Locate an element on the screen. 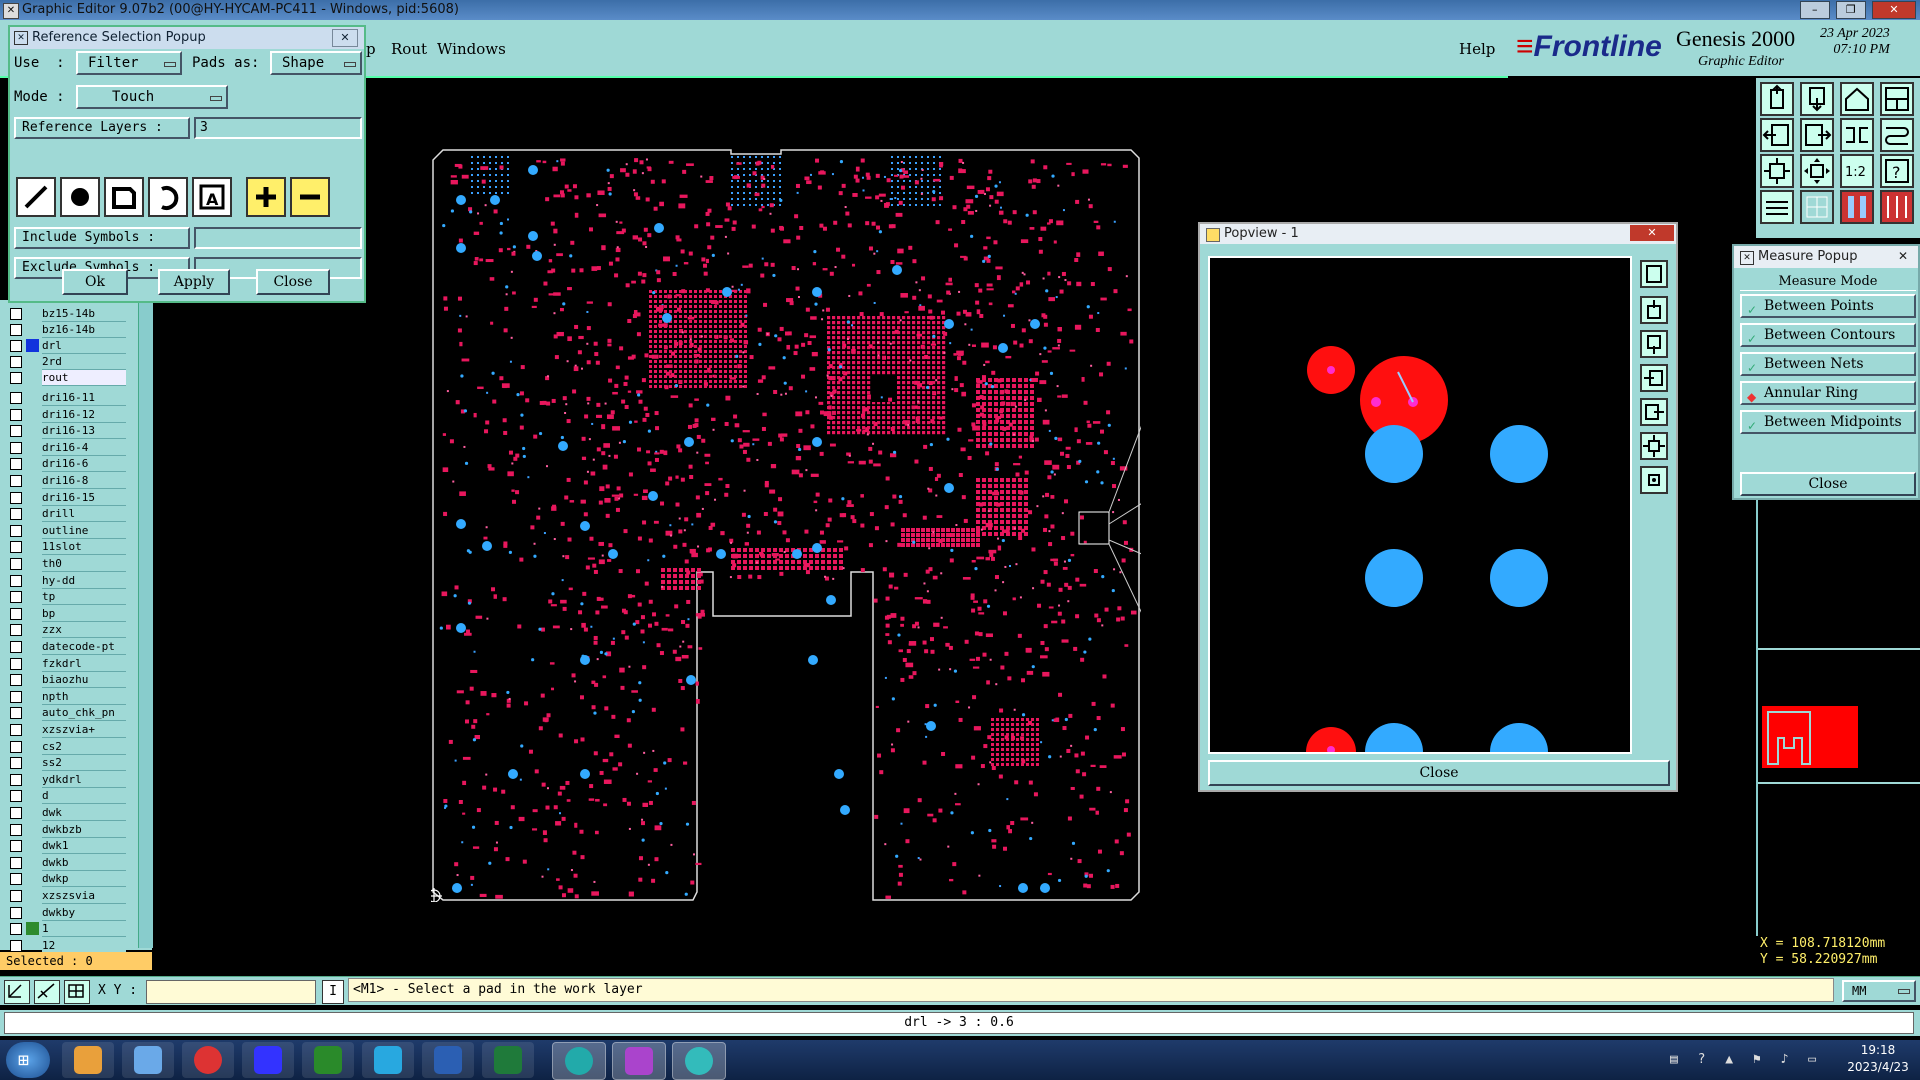 The width and height of the screenshot is (1920, 1080). menu-item-p: p is located at coordinates (371, 49).